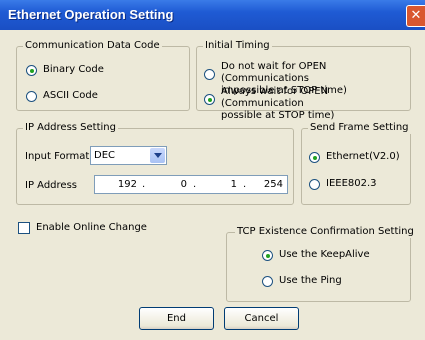 The width and height of the screenshot is (425, 340). What do you see at coordinates (118, 185) in the screenshot?
I see `ip-octet-1: 192` at bounding box center [118, 185].